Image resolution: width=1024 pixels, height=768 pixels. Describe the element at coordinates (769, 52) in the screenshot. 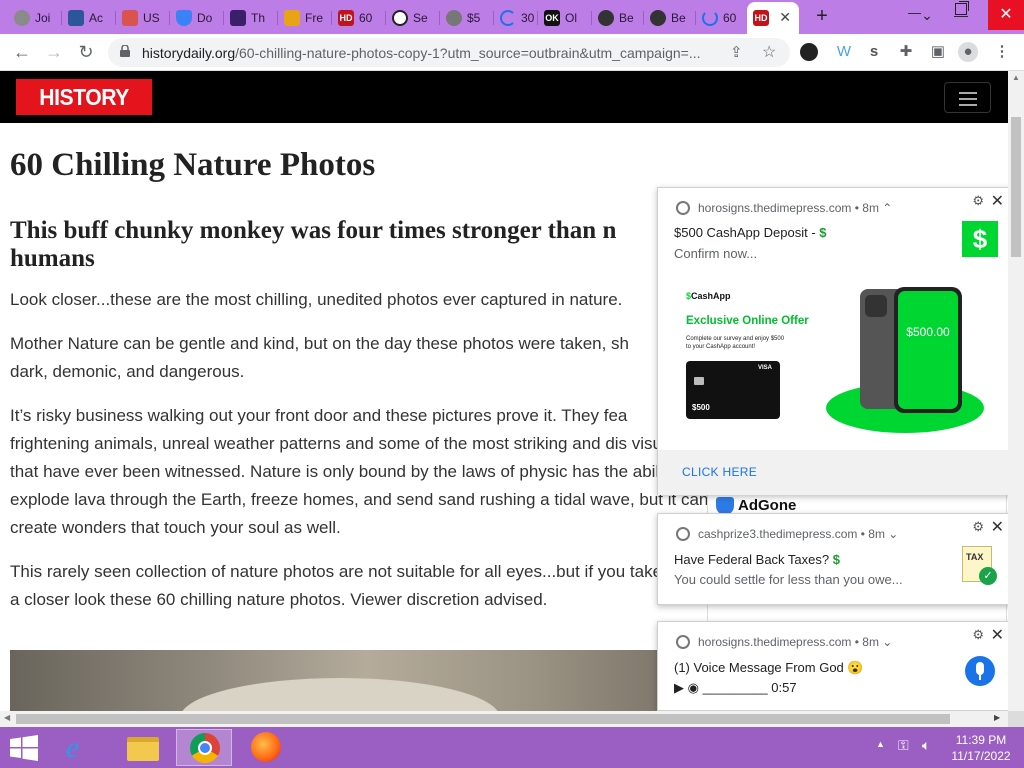

I see `bookmark-star-icon: ☆` at that location.